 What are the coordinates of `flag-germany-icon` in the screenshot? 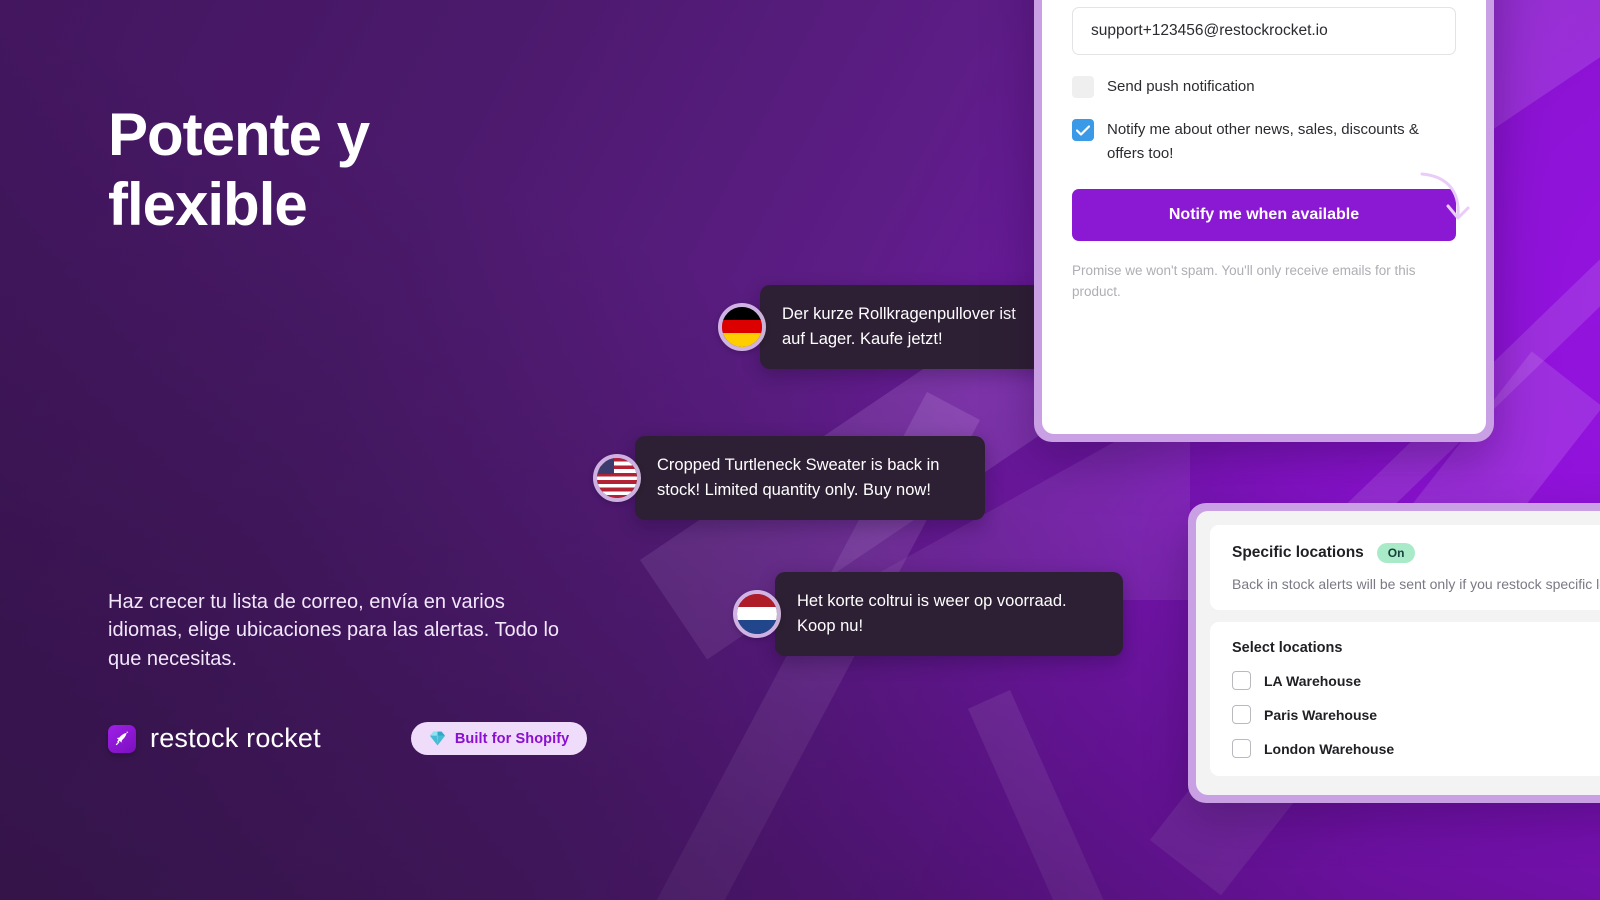 It's located at (742, 326).